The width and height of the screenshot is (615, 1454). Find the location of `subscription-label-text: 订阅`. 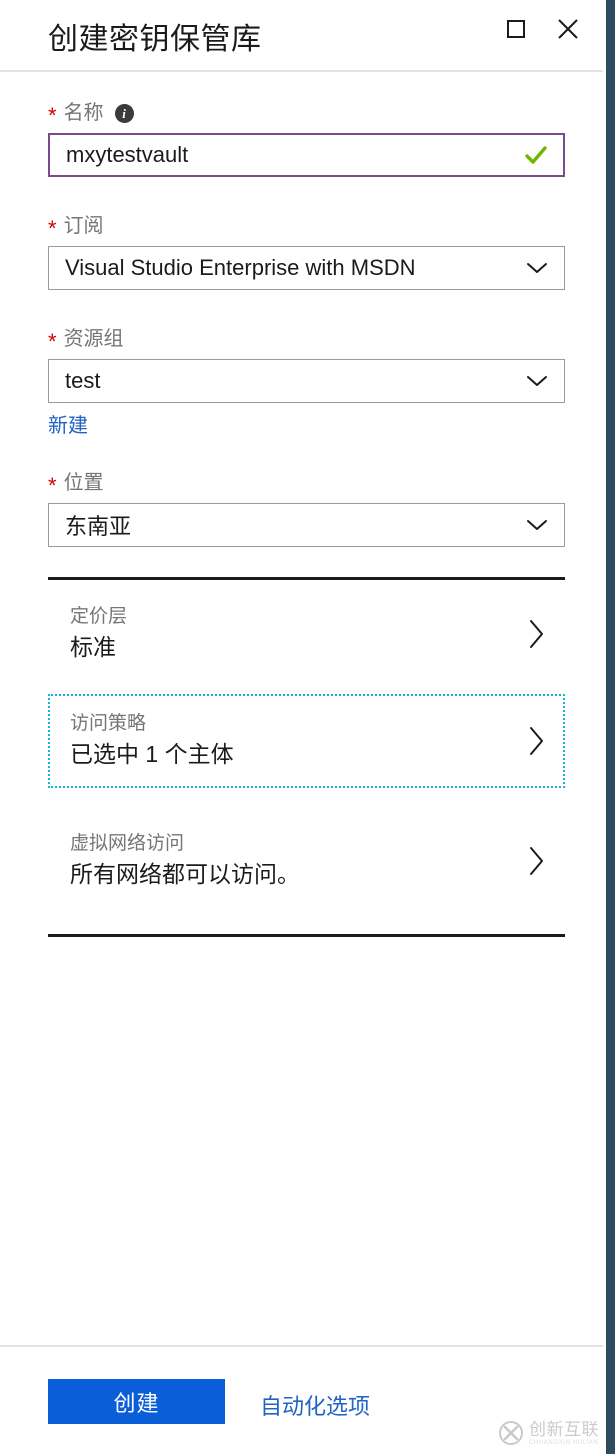

subscription-label-text: 订阅 is located at coordinates (83, 226).